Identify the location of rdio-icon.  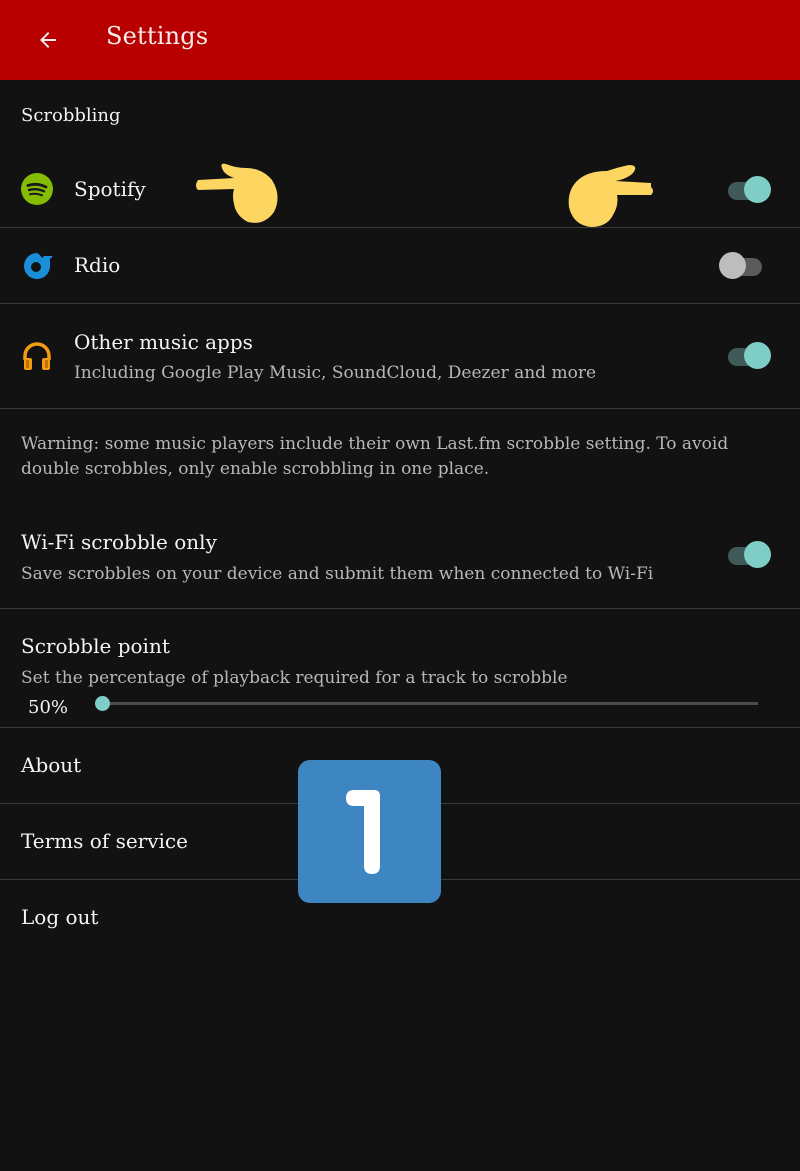
(38, 266).